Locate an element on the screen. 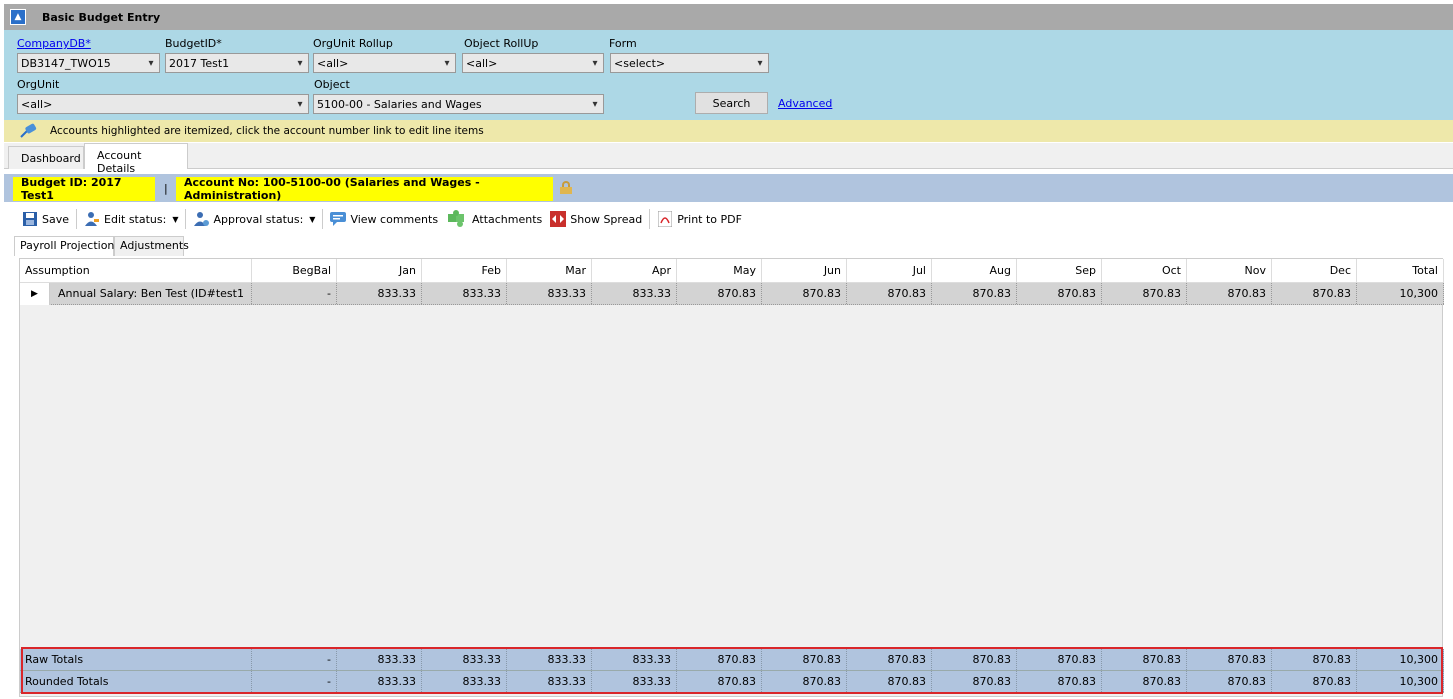  user-approval-icon is located at coordinates (201, 219).